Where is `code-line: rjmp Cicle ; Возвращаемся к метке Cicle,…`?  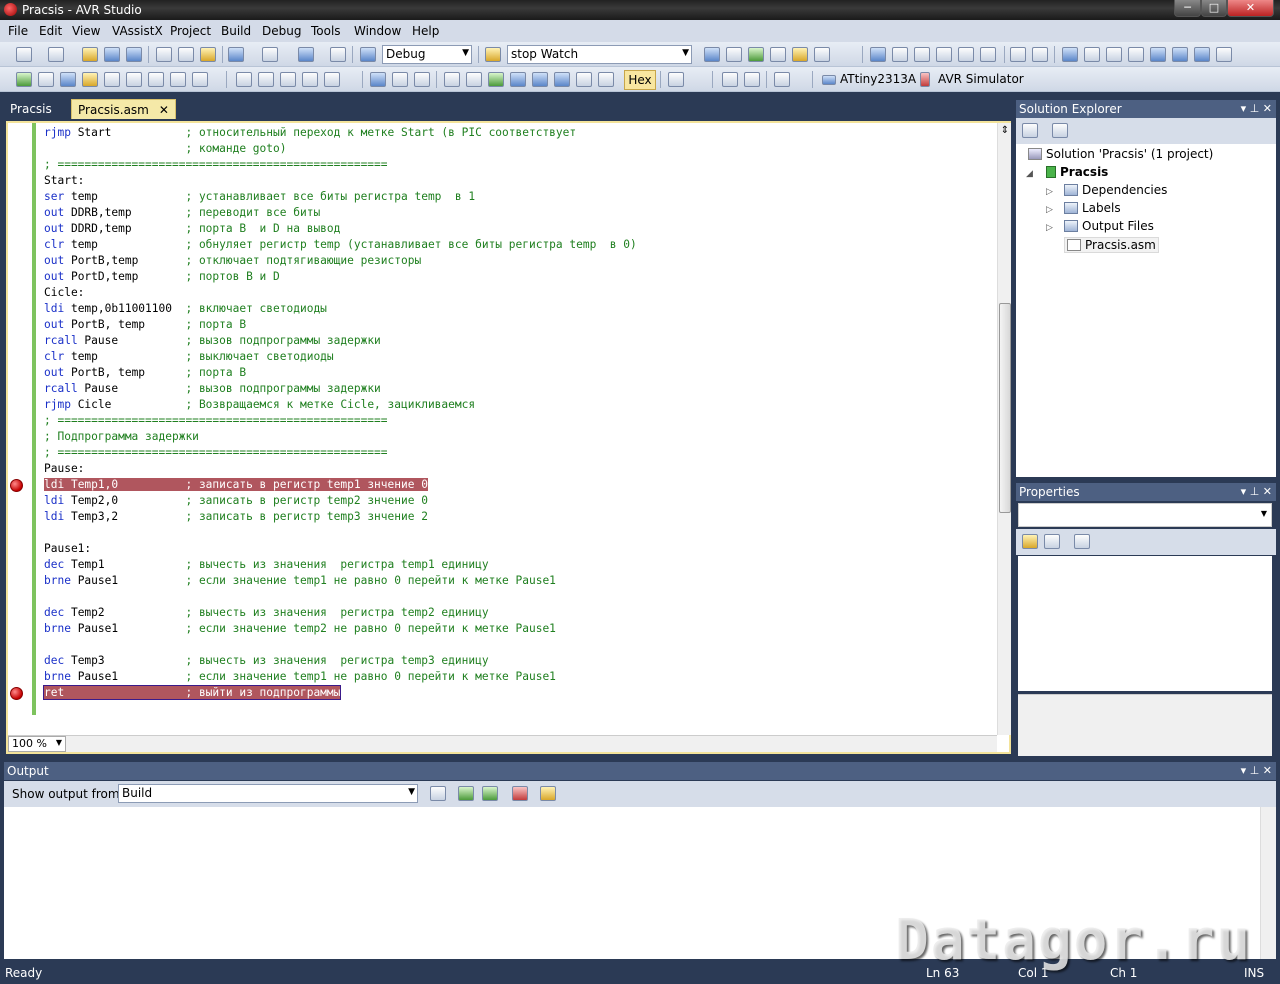 code-line: rjmp Cicle ; Возвращаемся к метке Cicle,… is located at coordinates (259, 405).